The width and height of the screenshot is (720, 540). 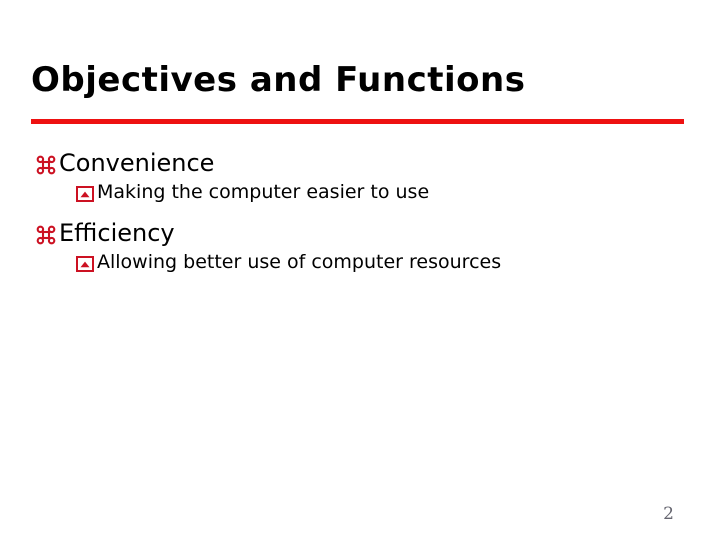 I want to click on page-title: Objectives and Functions, so click(x=278, y=80).